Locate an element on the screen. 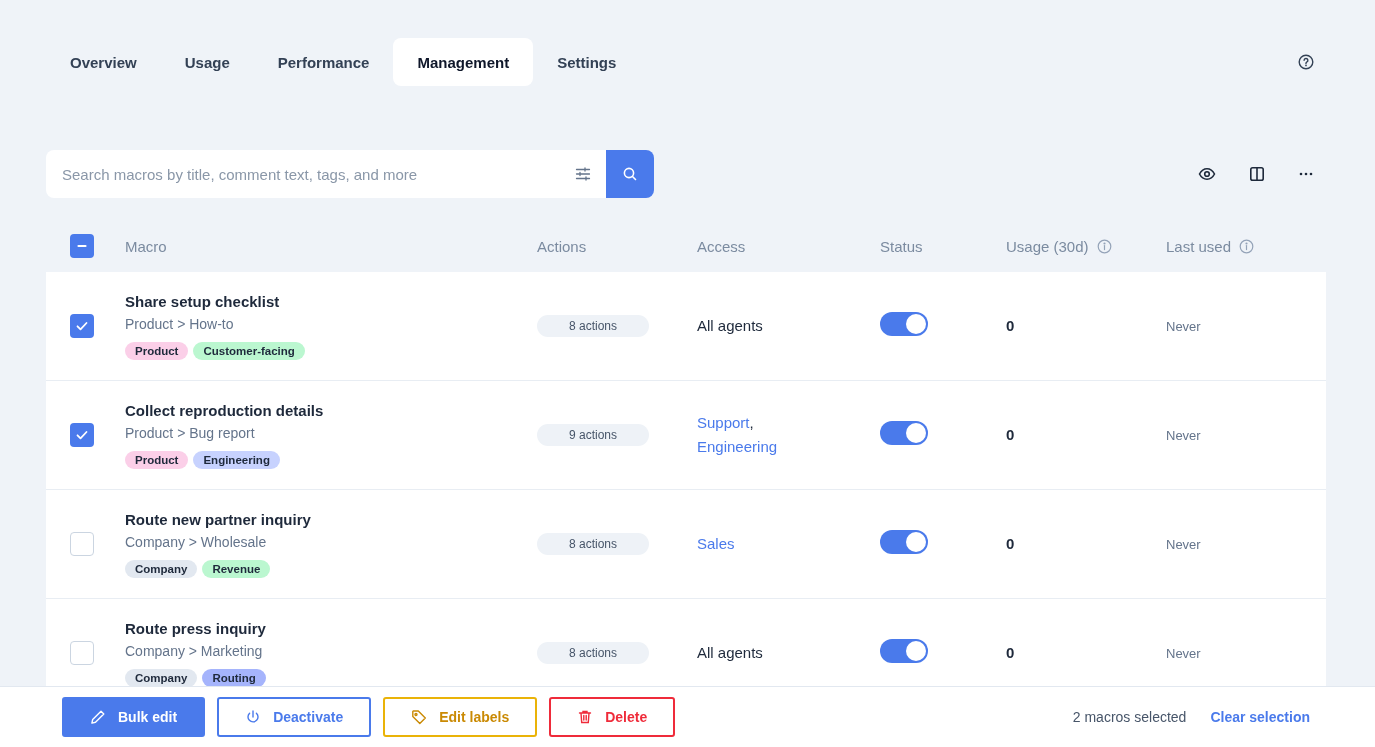 This screenshot has height=747, width=1375. access-link: Engineering is located at coordinates (737, 447).